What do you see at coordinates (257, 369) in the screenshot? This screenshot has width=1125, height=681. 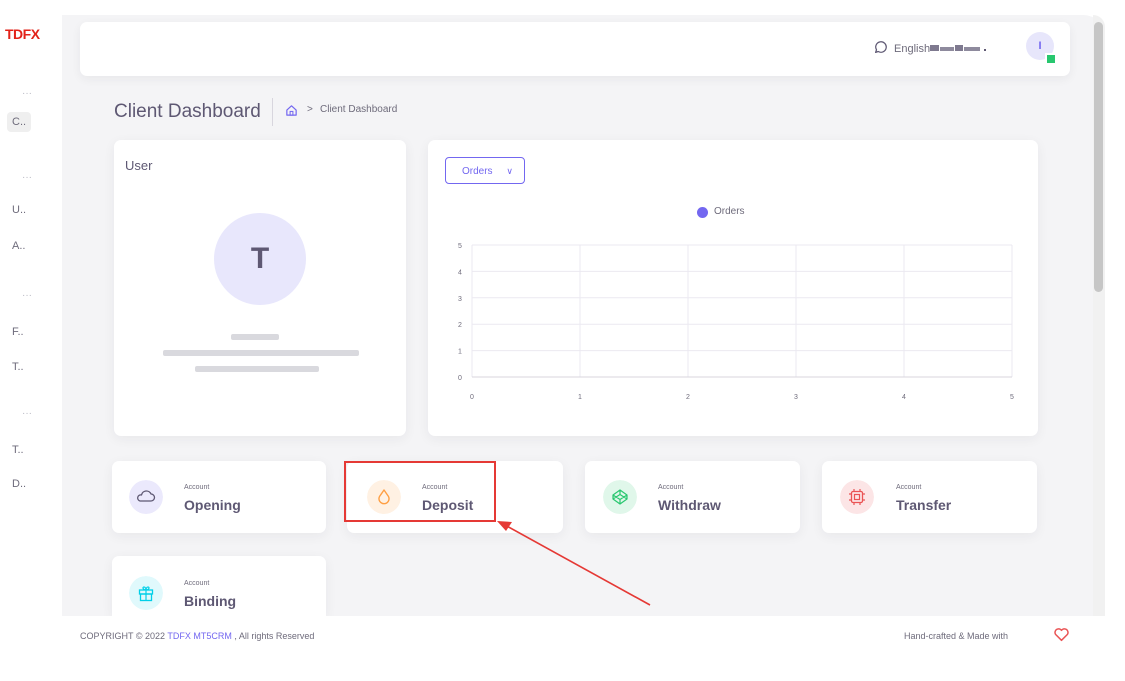 I see `user-phone-redacted` at bounding box center [257, 369].